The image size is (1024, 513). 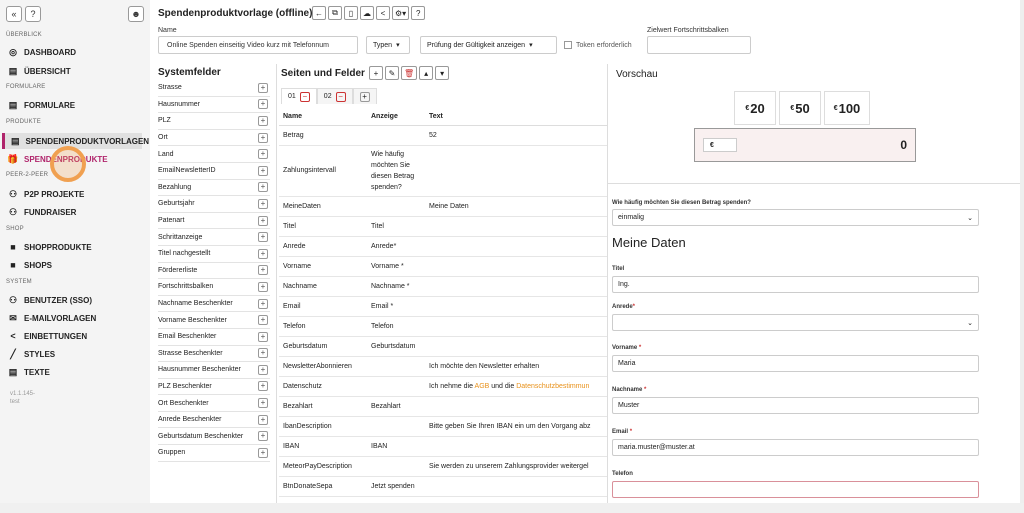 I want to click on settings-dropdown-button: ⚙▾, so click(x=401, y=13).